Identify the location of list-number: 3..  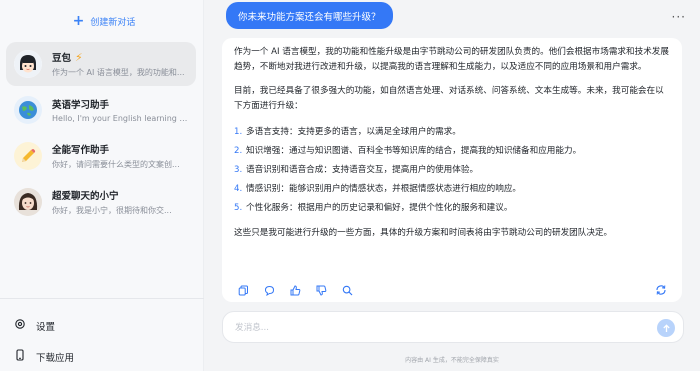
(238, 170).